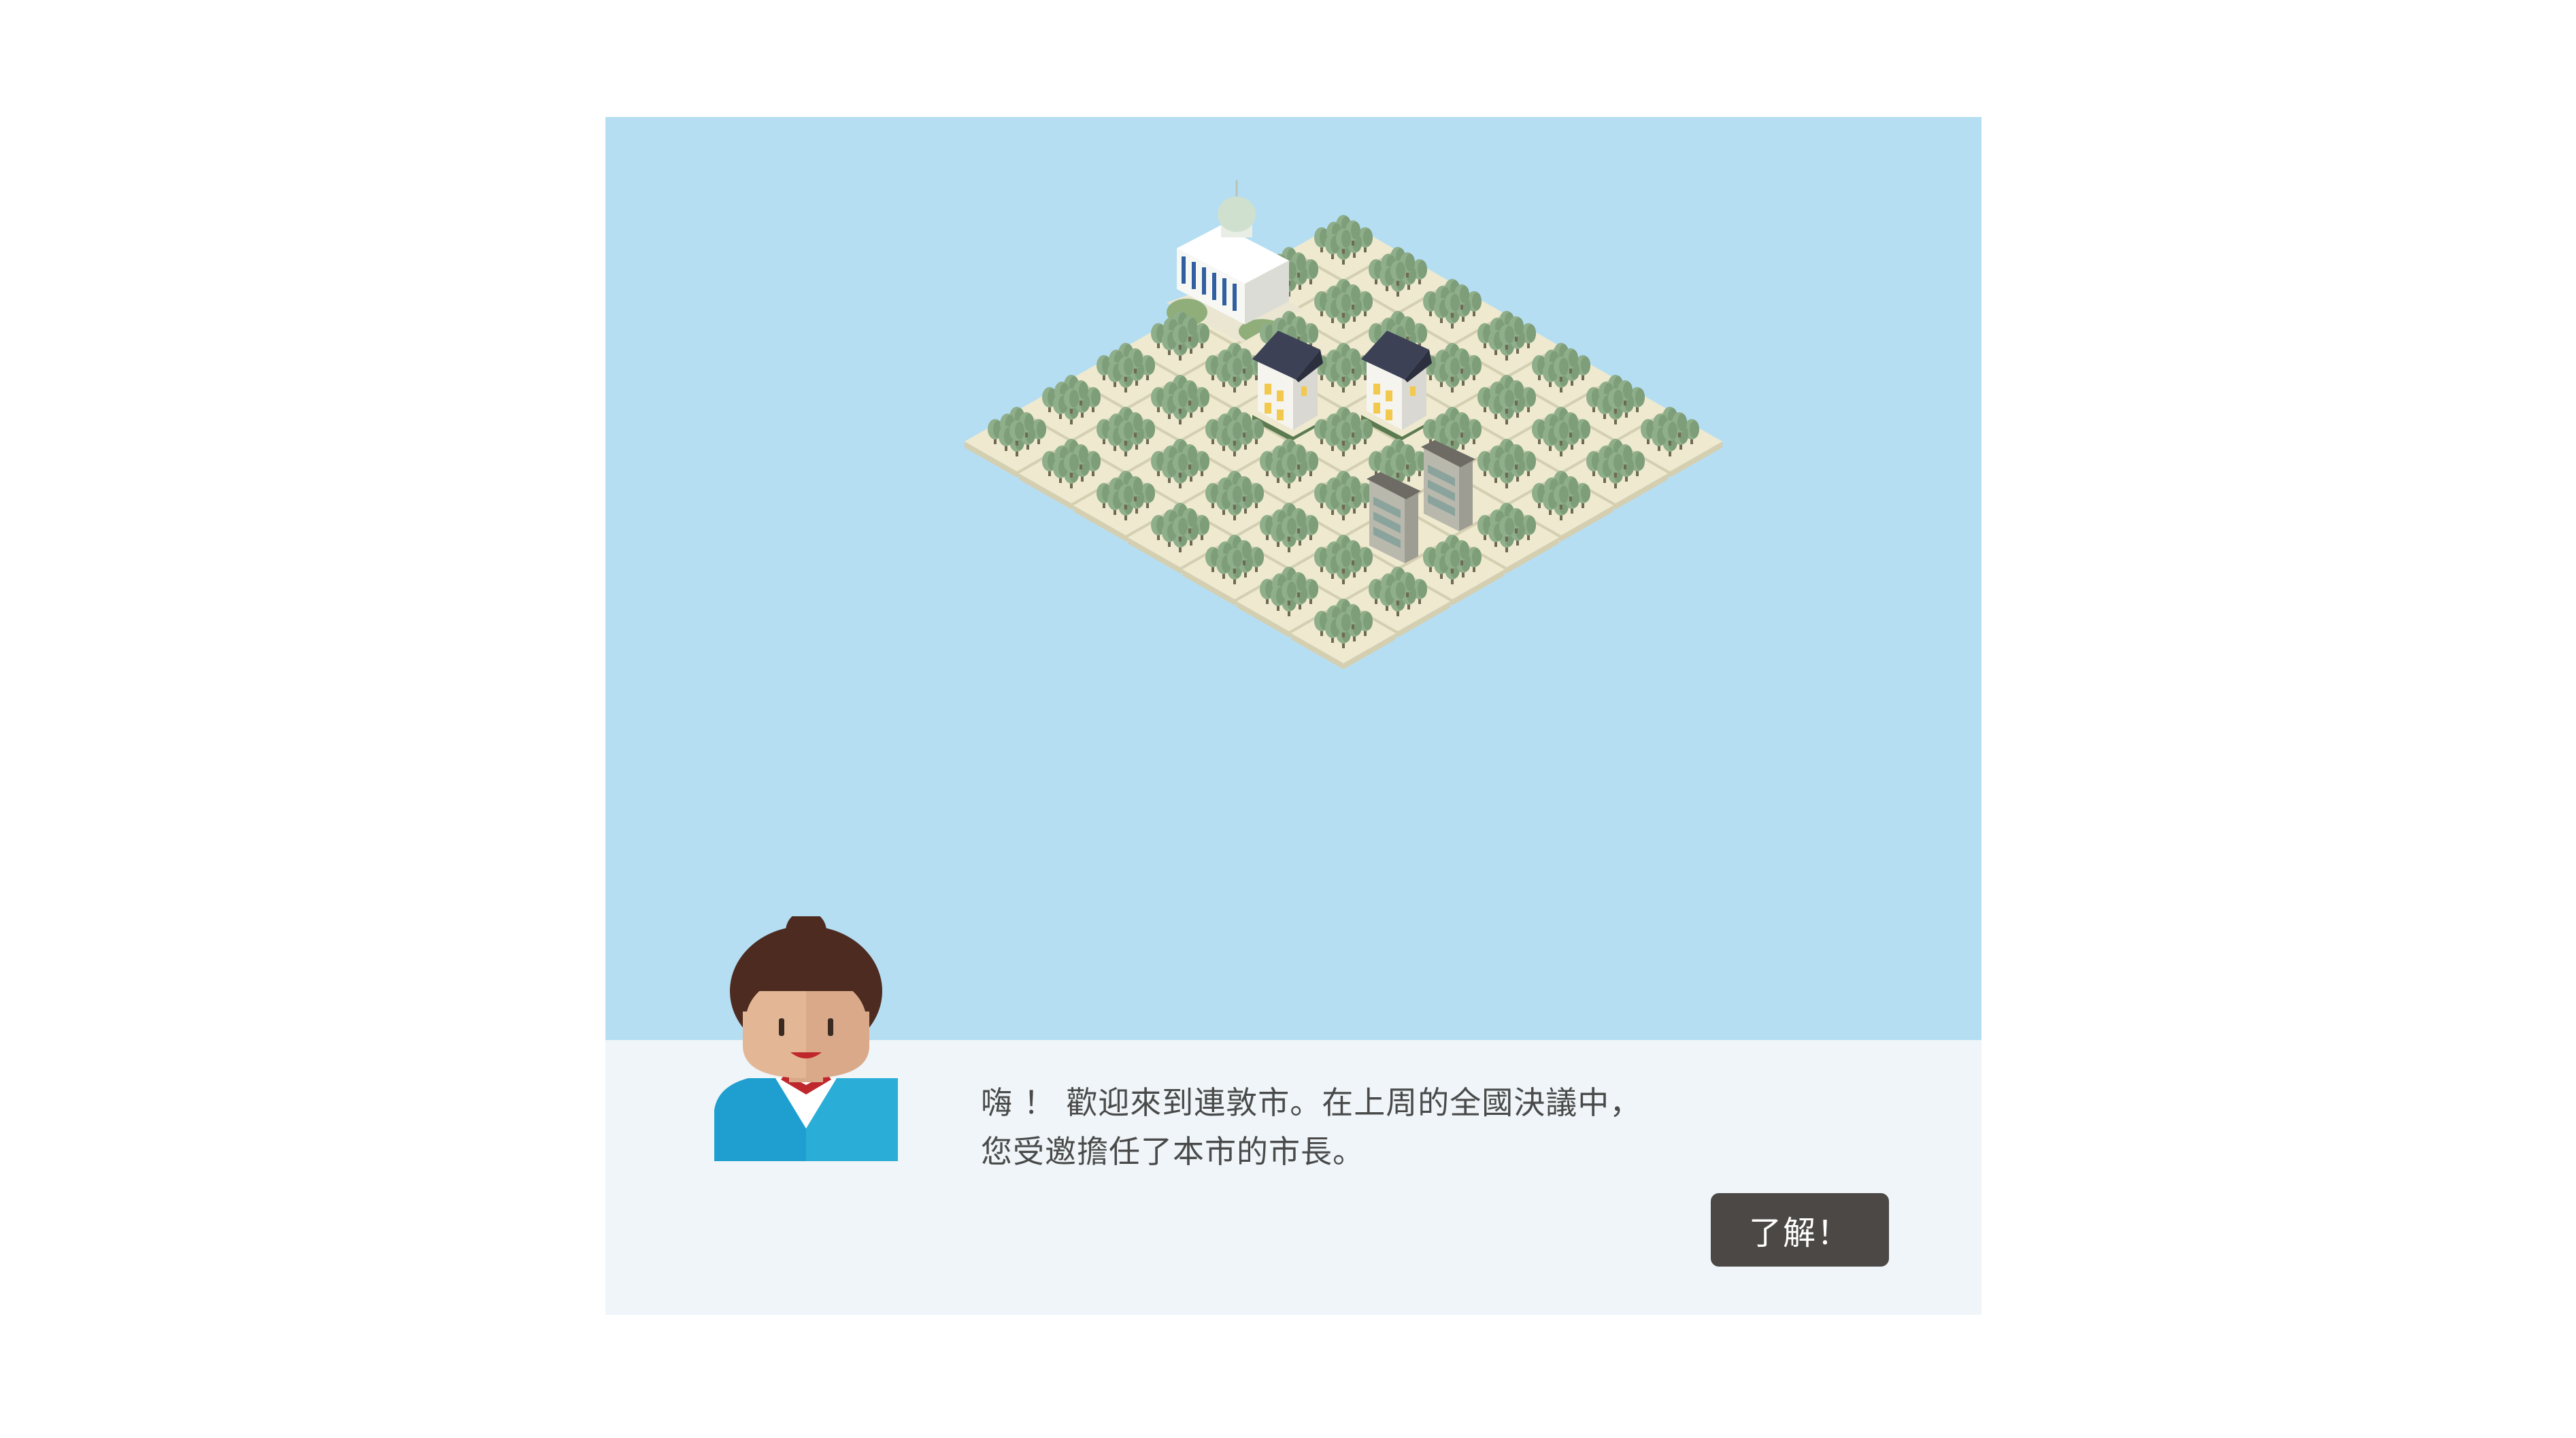 This screenshot has width=2576, height=1438. What do you see at coordinates (1321, 1127) in the screenshot?
I see `dialog-message: 嗨 ！ 歡迎來到連敦市。在上周的全國決議中， 您受邀擔任了本市的市長。` at bounding box center [1321, 1127].